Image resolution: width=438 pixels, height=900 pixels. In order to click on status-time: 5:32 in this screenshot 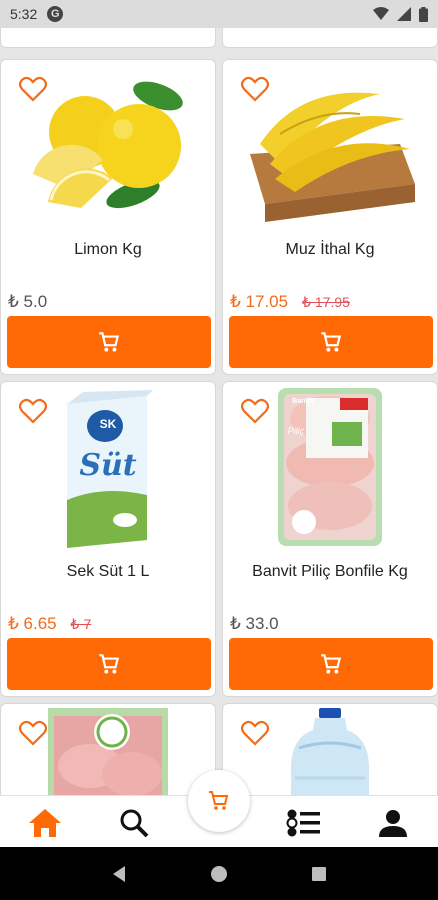, I will do `click(24, 14)`.